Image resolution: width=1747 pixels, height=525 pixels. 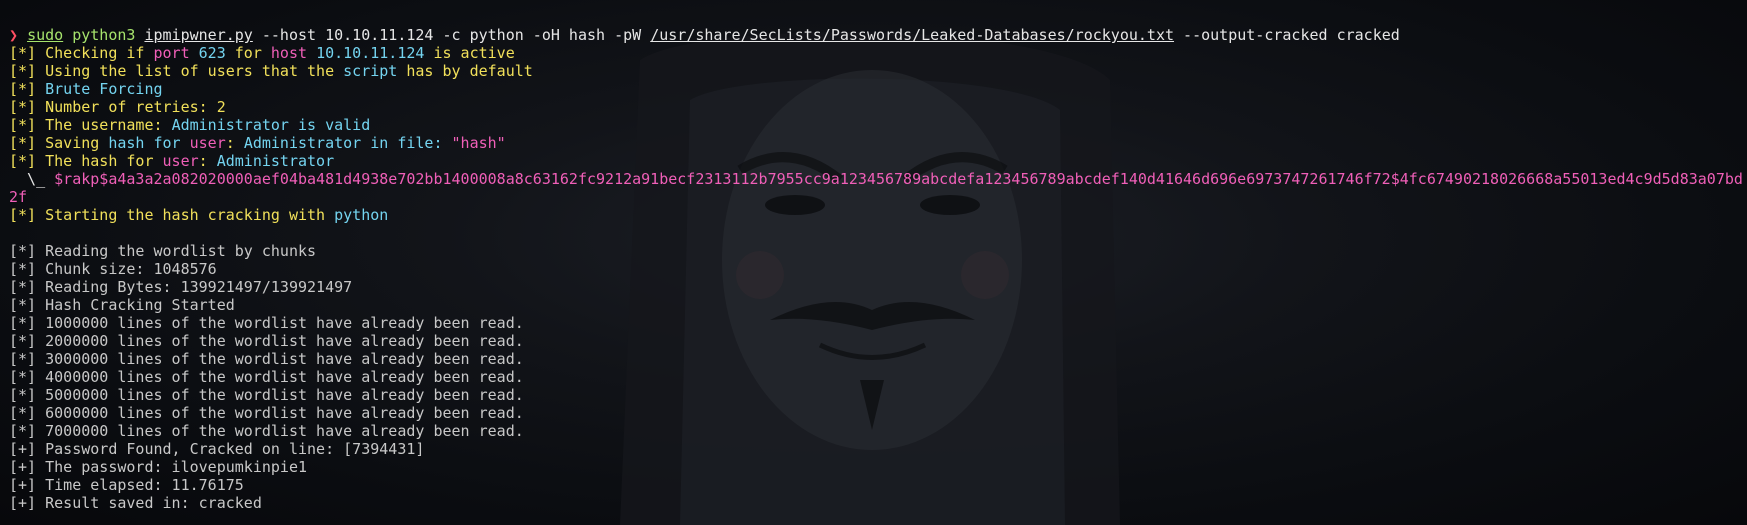 I want to click on text-segment: Checking if, so click(x=95, y=53).